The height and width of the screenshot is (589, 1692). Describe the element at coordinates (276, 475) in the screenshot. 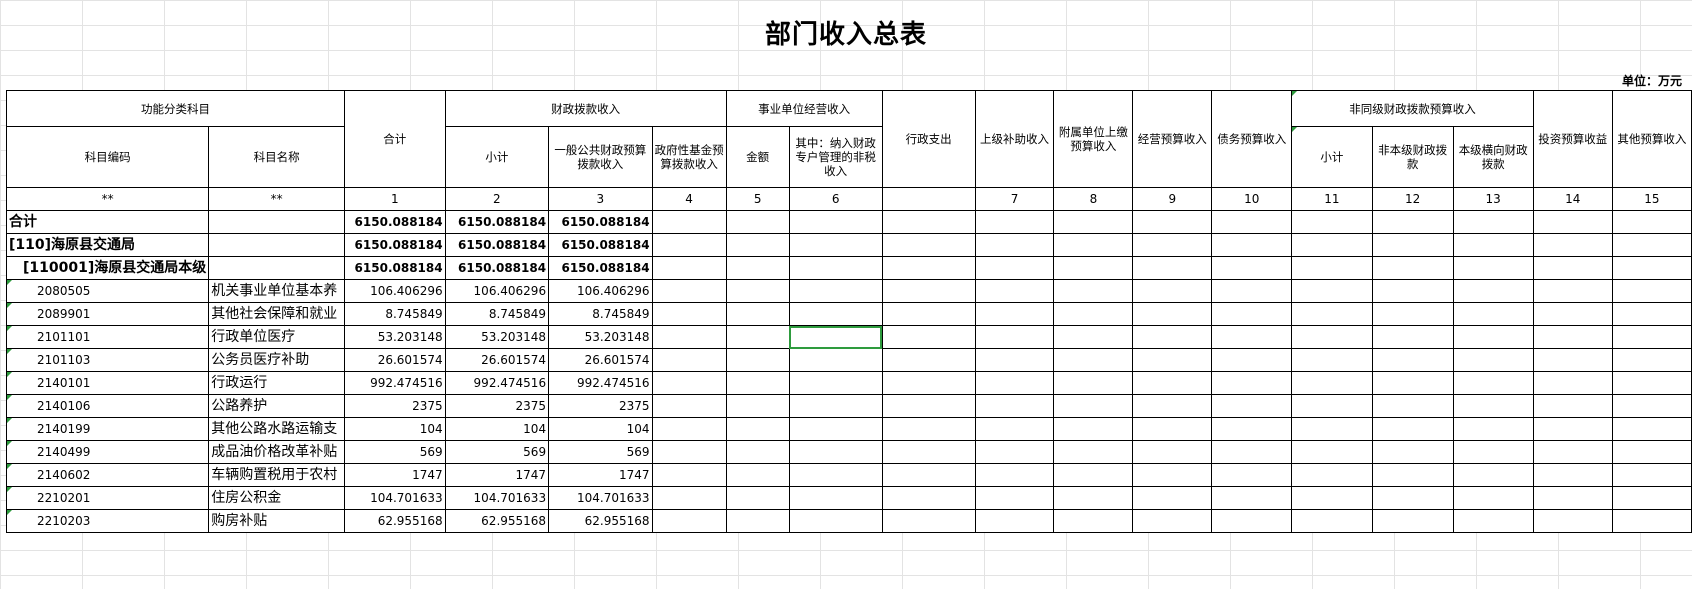

I see `cell-name: 车辆购置税用于农村` at that location.